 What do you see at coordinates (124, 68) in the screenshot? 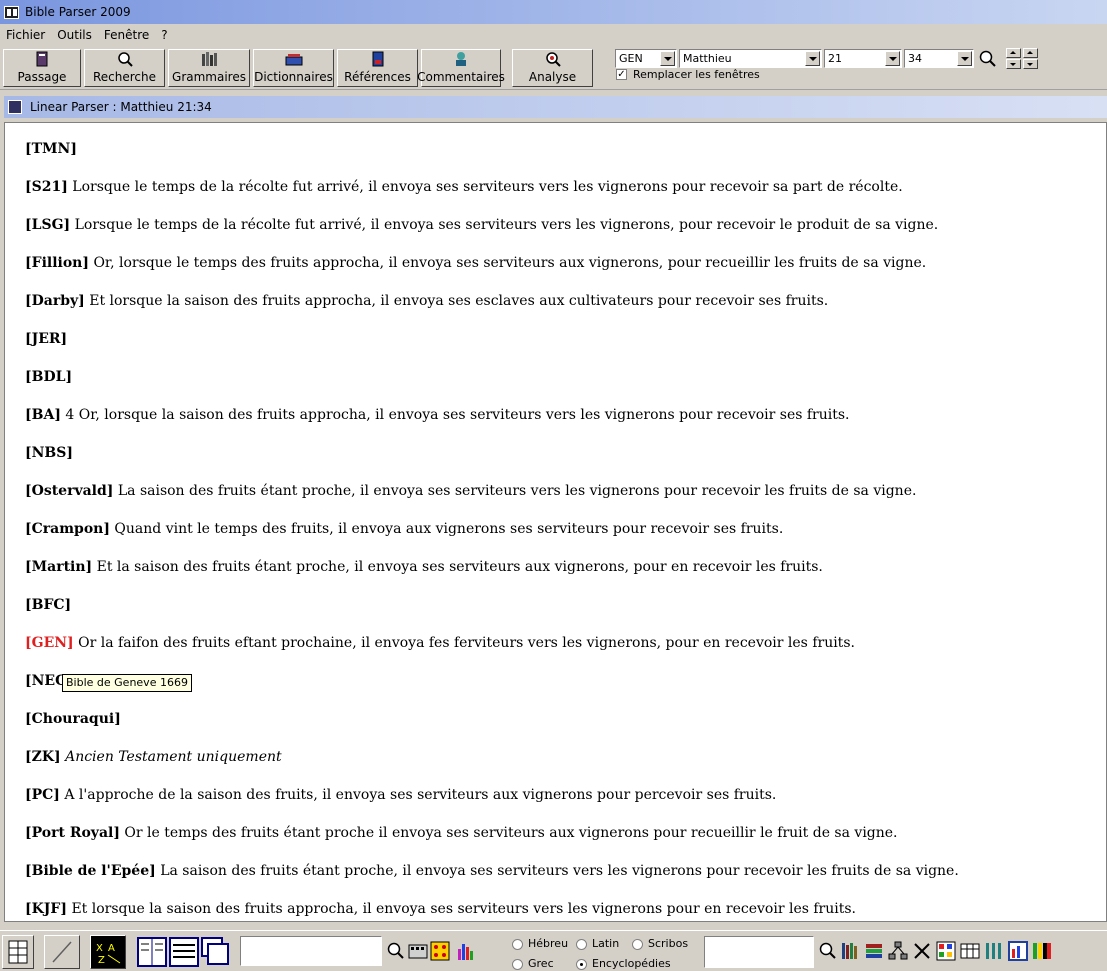
I see `recherche-button: Recherche` at bounding box center [124, 68].